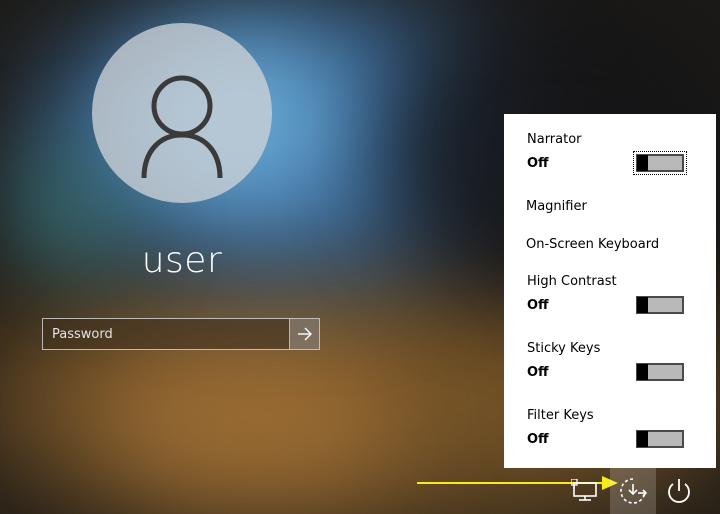 Image resolution: width=720 pixels, height=514 pixels. Describe the element at coordinates (556, 206) in the screenshot. I see `magnifier-option: Magnifier` at that location.